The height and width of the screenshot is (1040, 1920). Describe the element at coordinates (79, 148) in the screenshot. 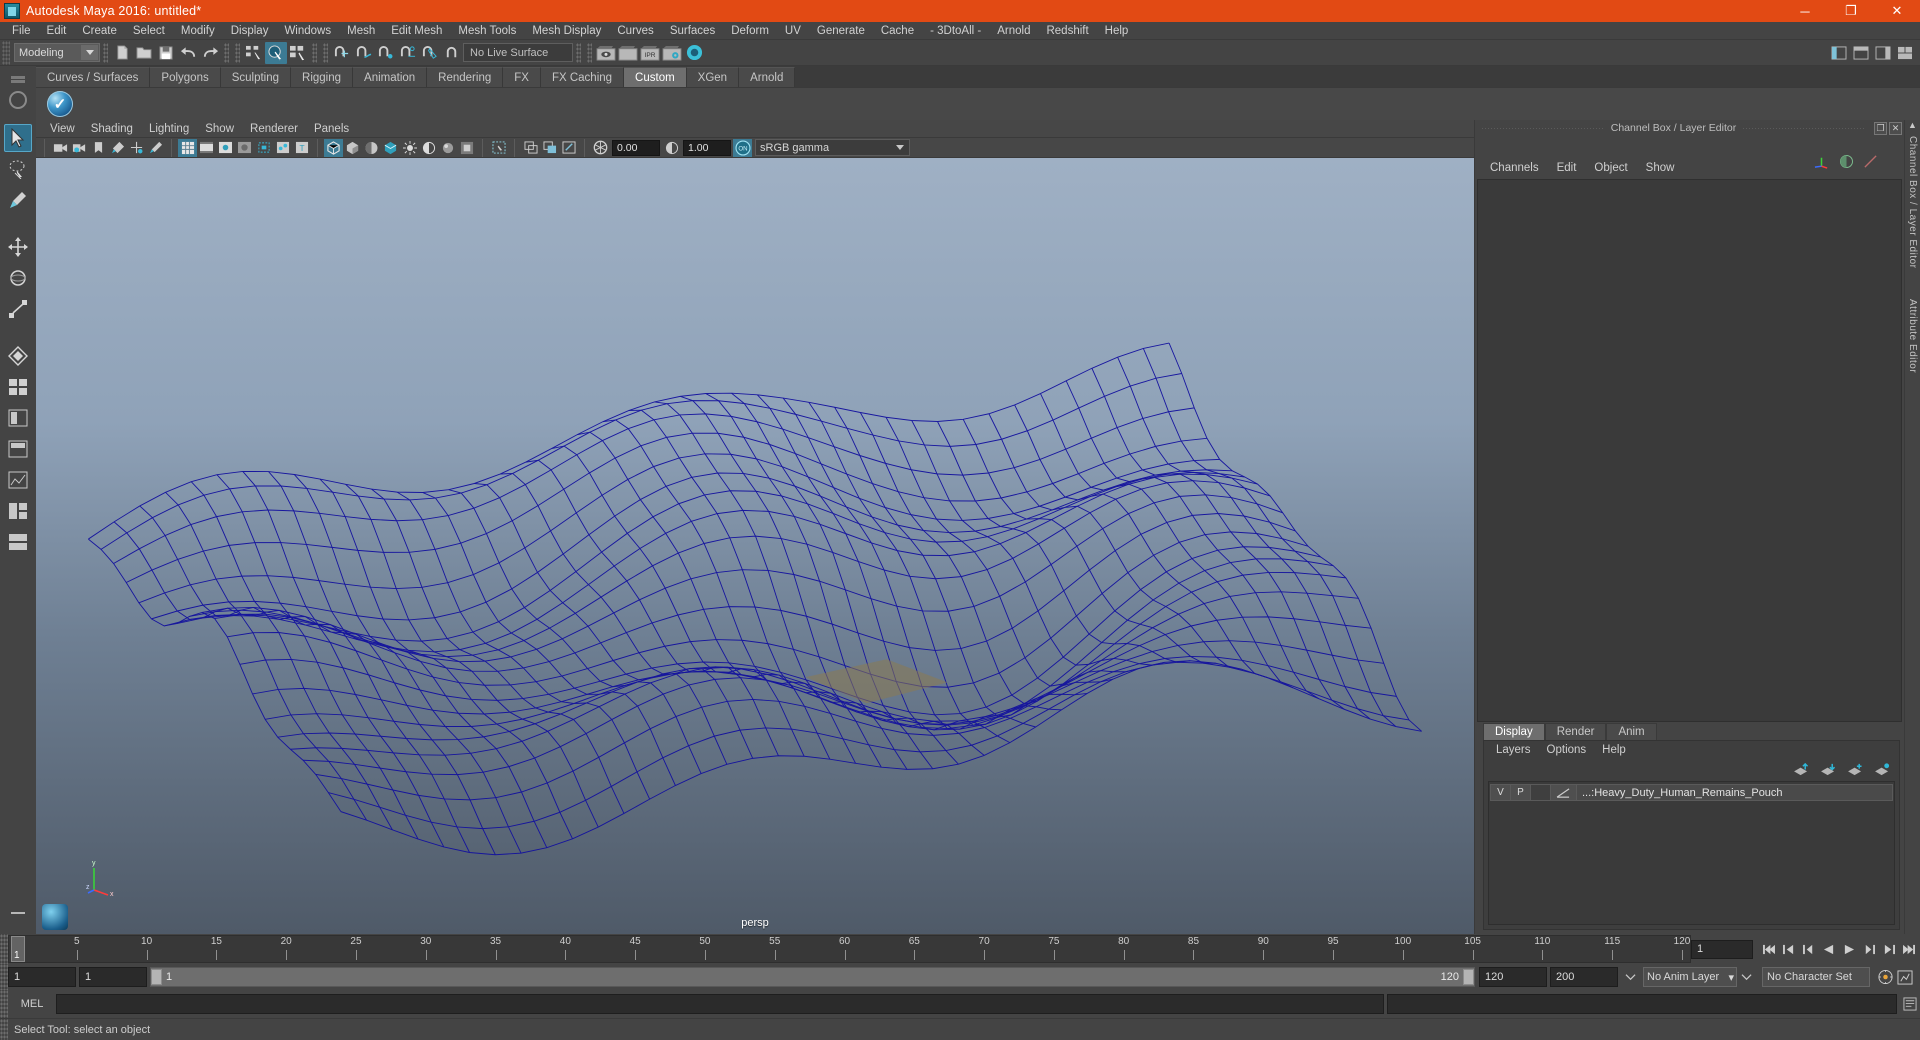

I see `camera-attributes-icon` at that location.